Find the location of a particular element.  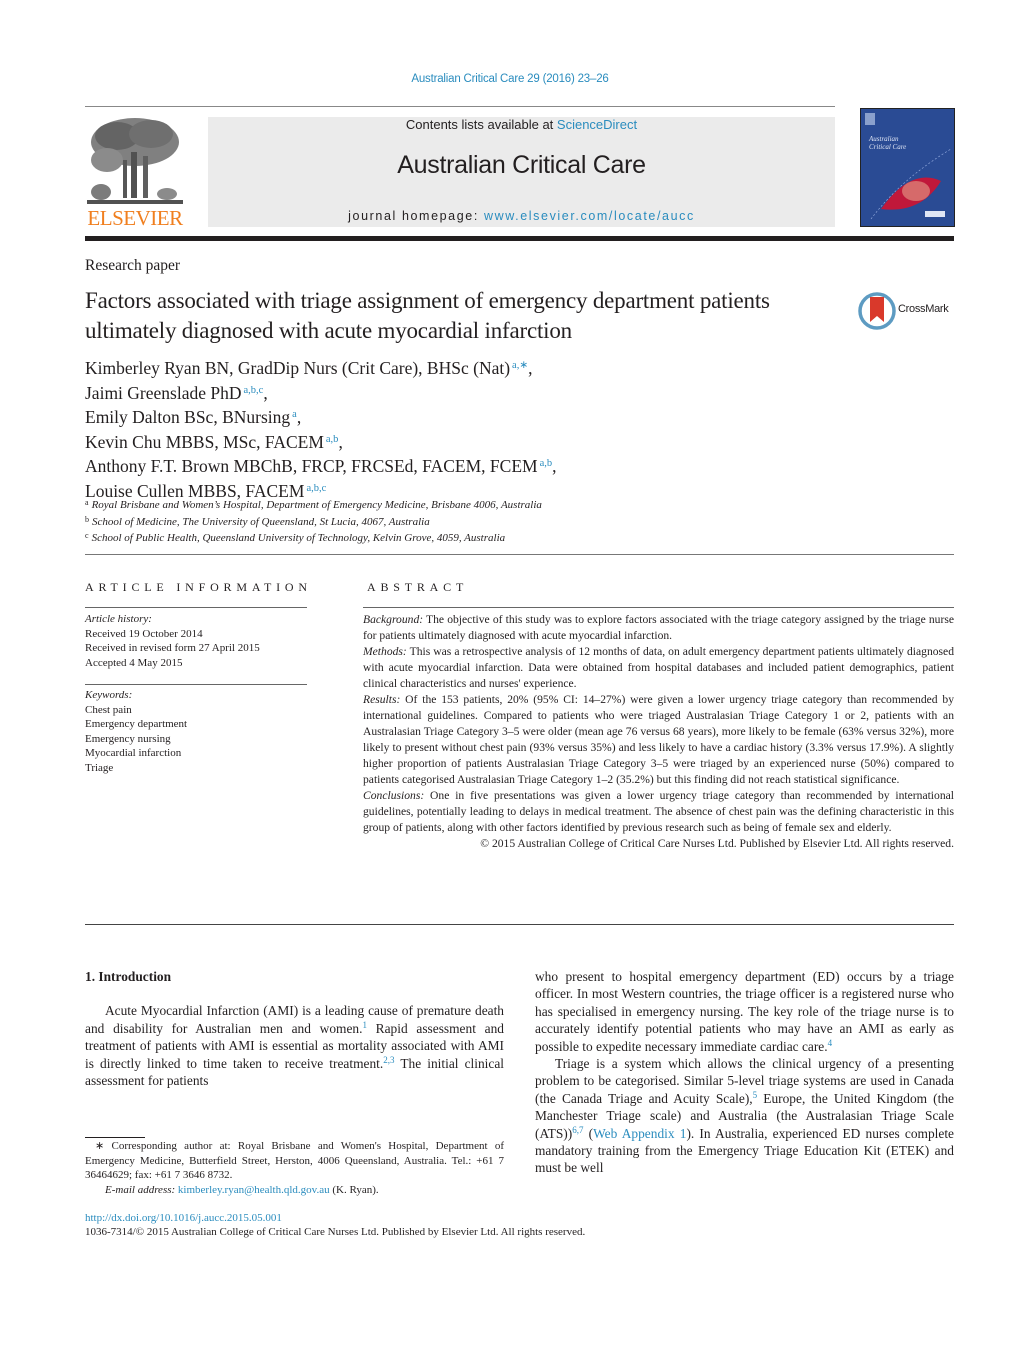

citation-link: 6,7 is located at coordinates (577, 1130).